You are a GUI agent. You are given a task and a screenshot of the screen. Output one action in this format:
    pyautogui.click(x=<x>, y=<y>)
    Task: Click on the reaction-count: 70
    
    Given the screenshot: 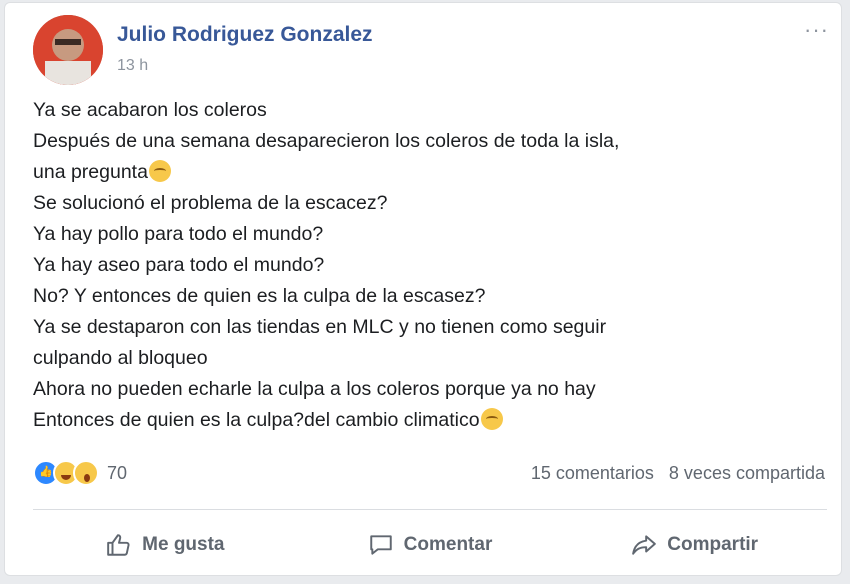 What is the action you would take?
    pyautogui.click(x=117, y=473)
    